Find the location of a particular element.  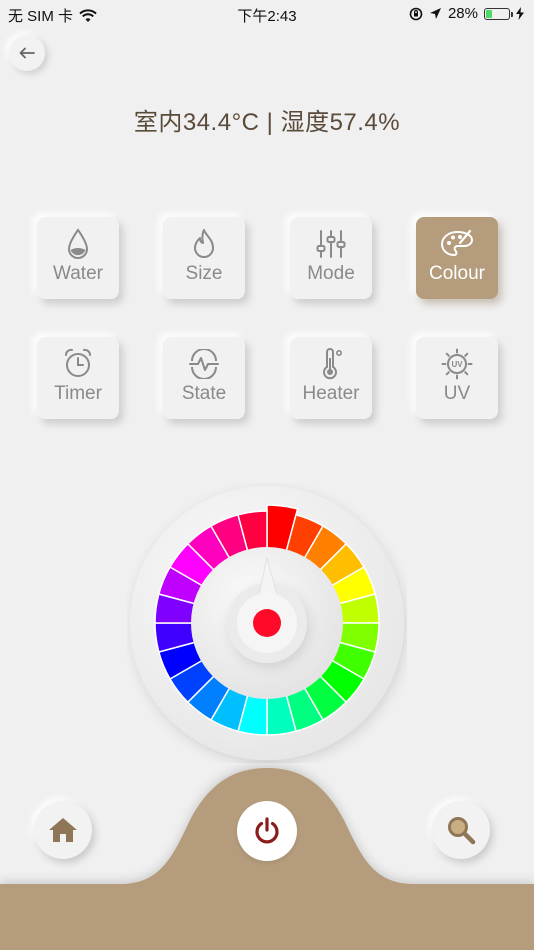

power-icon is located at coordinates (267, 830).